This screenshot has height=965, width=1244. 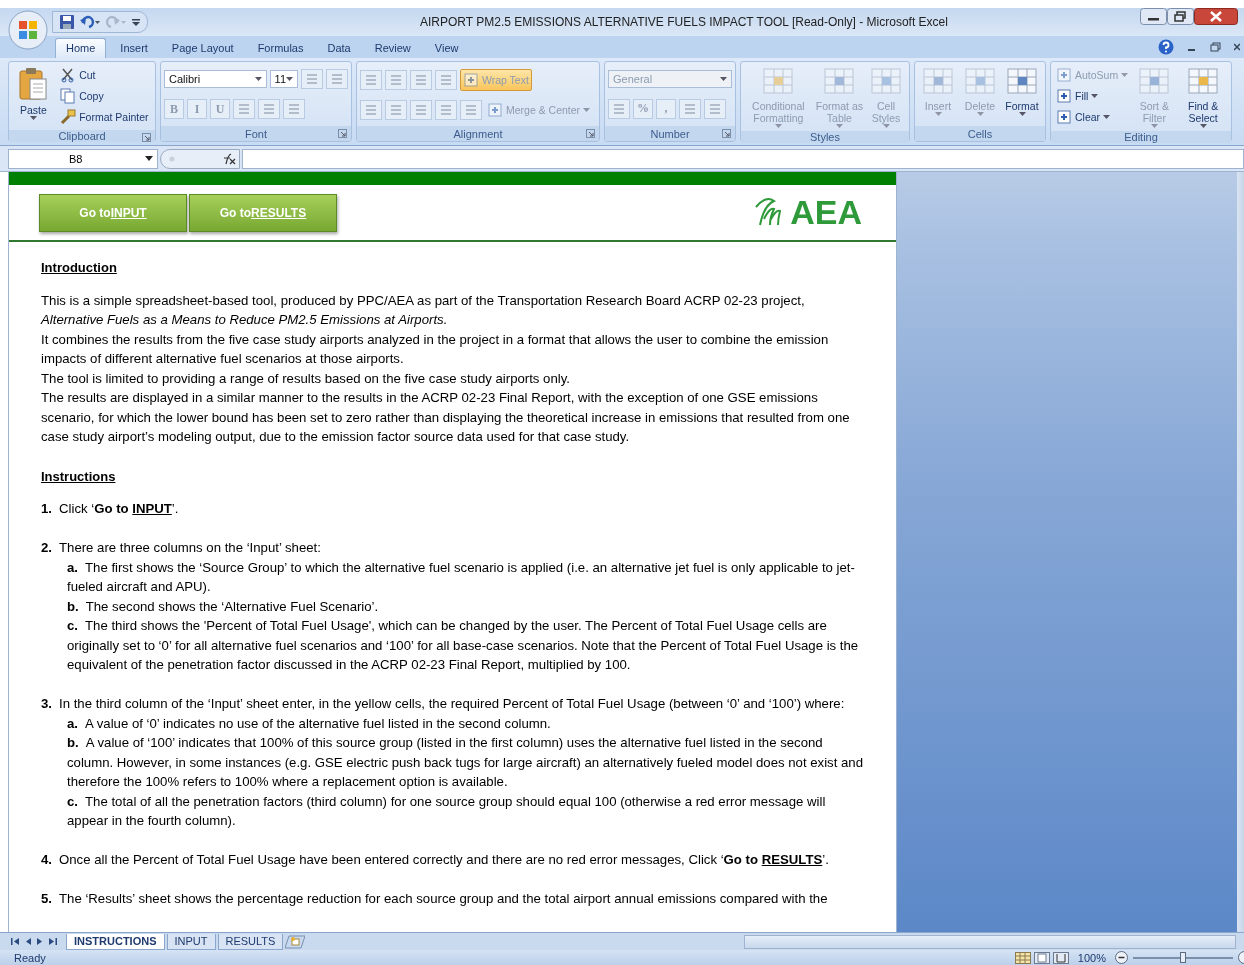 What do you see at coordinates (53, 941) in the screenshot?
I see `last-sheet-icon` at bounding box center [53, 941].